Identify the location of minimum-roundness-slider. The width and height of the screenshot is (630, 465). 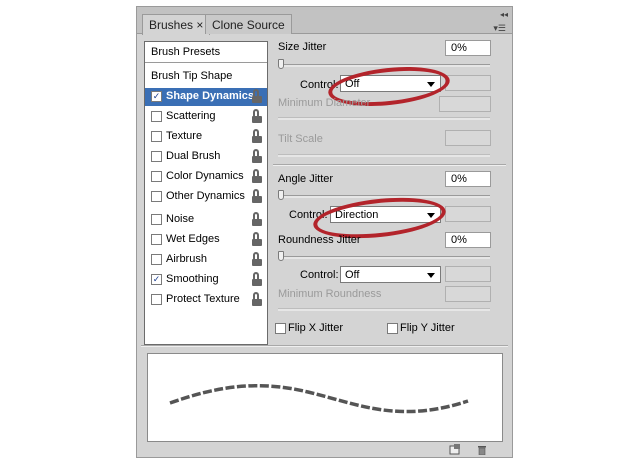
(384, 309).